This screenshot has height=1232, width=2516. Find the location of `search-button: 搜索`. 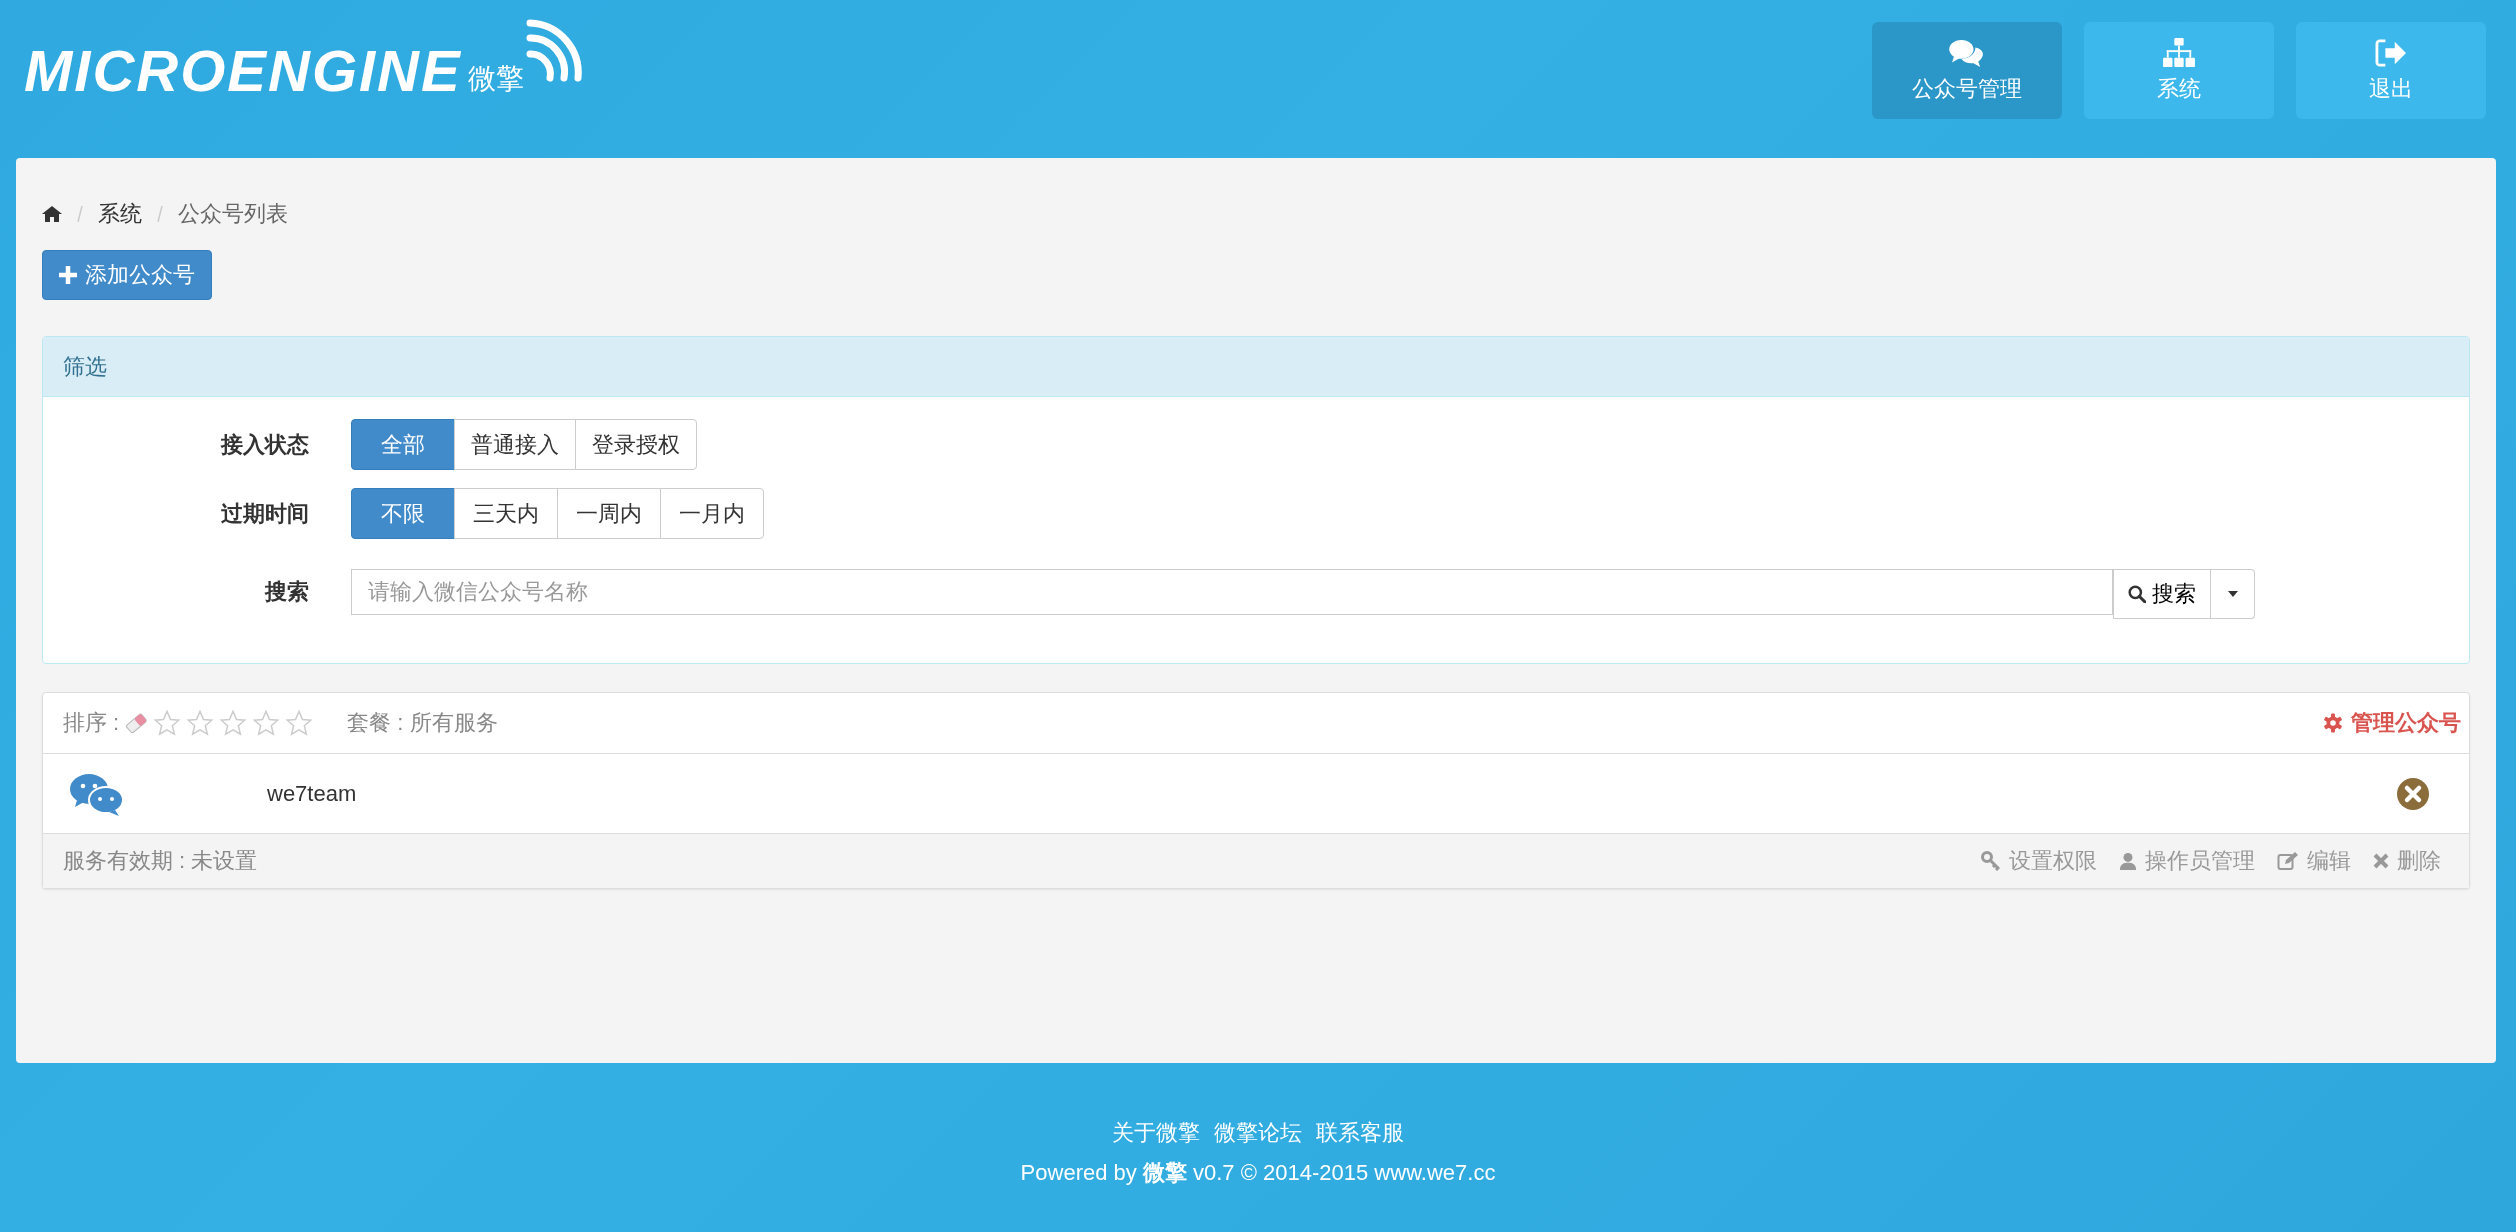

search-button: 搜索 is located at coordinates (2162, 594).